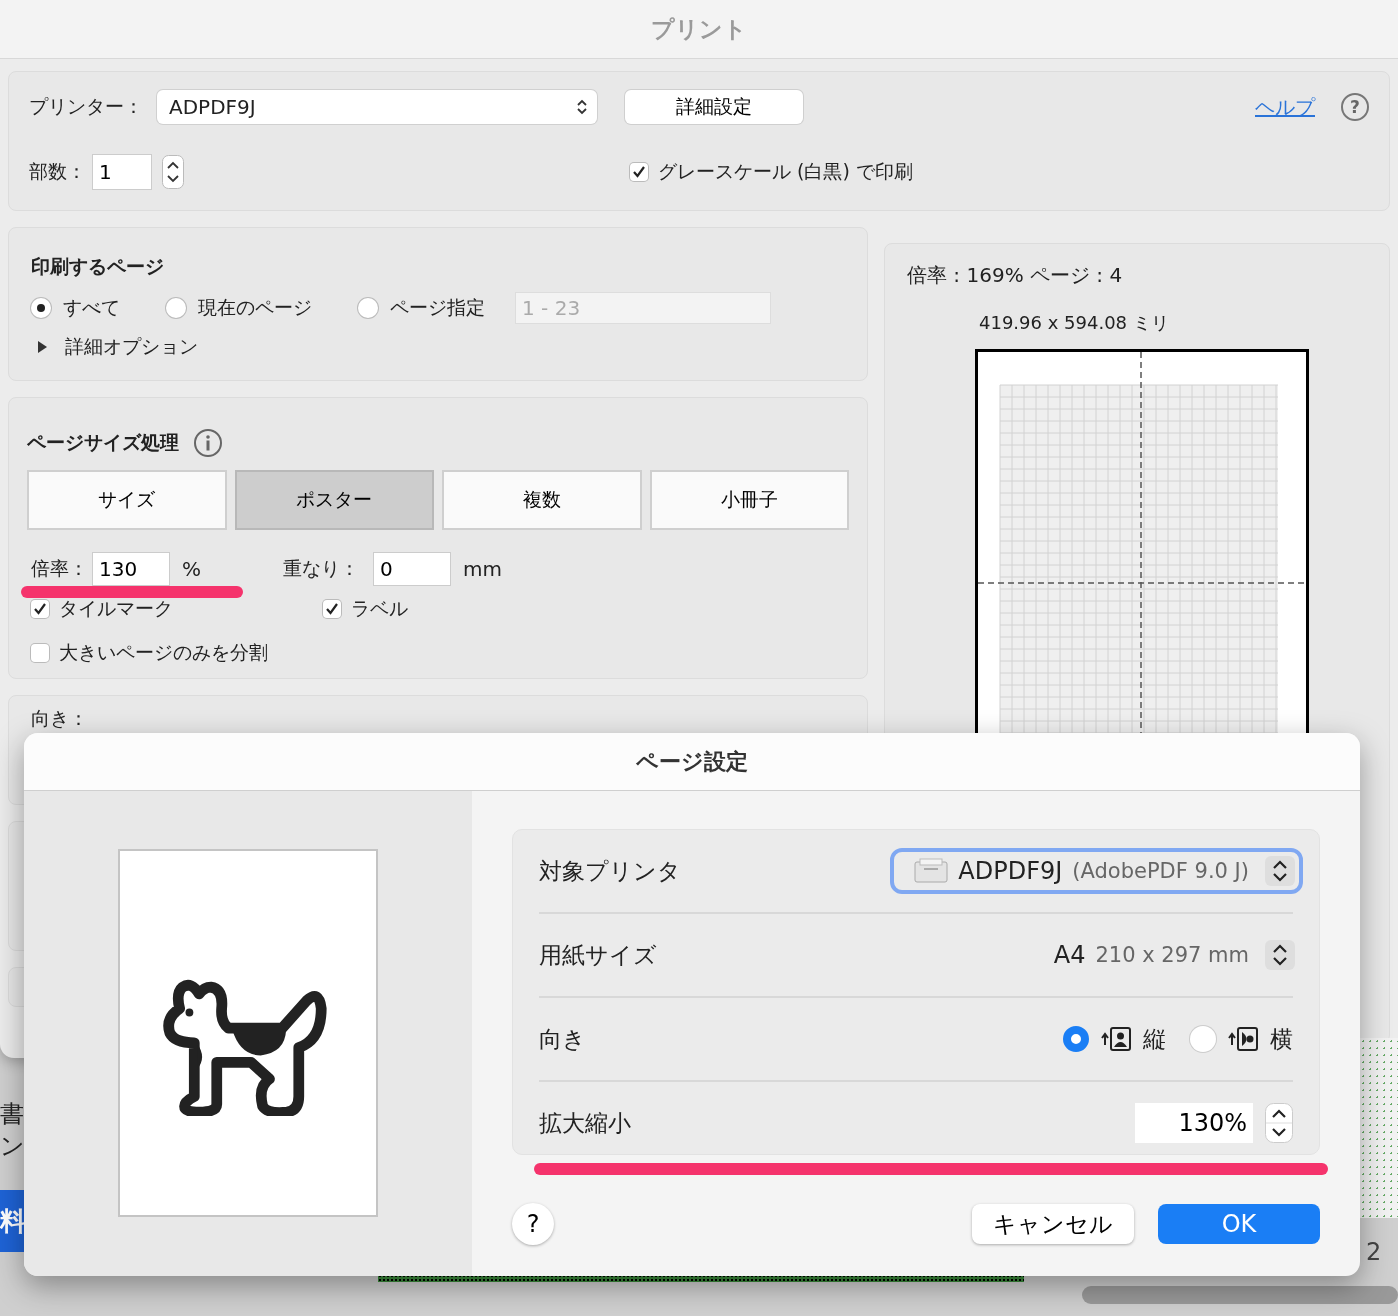 This screenshot has width=1398, height=1316. I want to click on copies-label: 部数：, so click(57, 171).